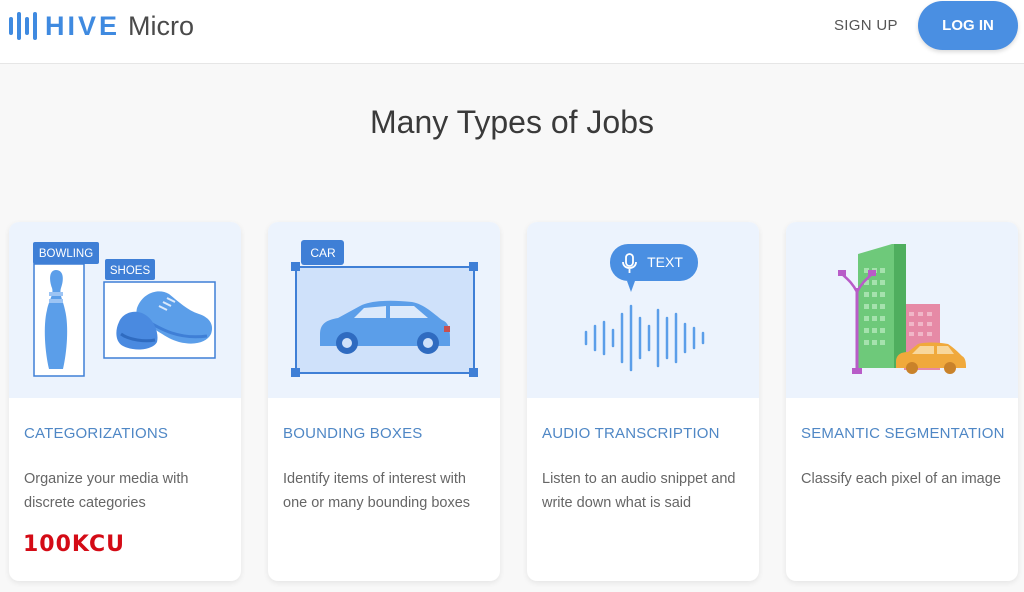 This screenshot has width=1024, height=592. I want to click on bowling-shoes-illustration: BOWLING SHOES, so click(124, 309).